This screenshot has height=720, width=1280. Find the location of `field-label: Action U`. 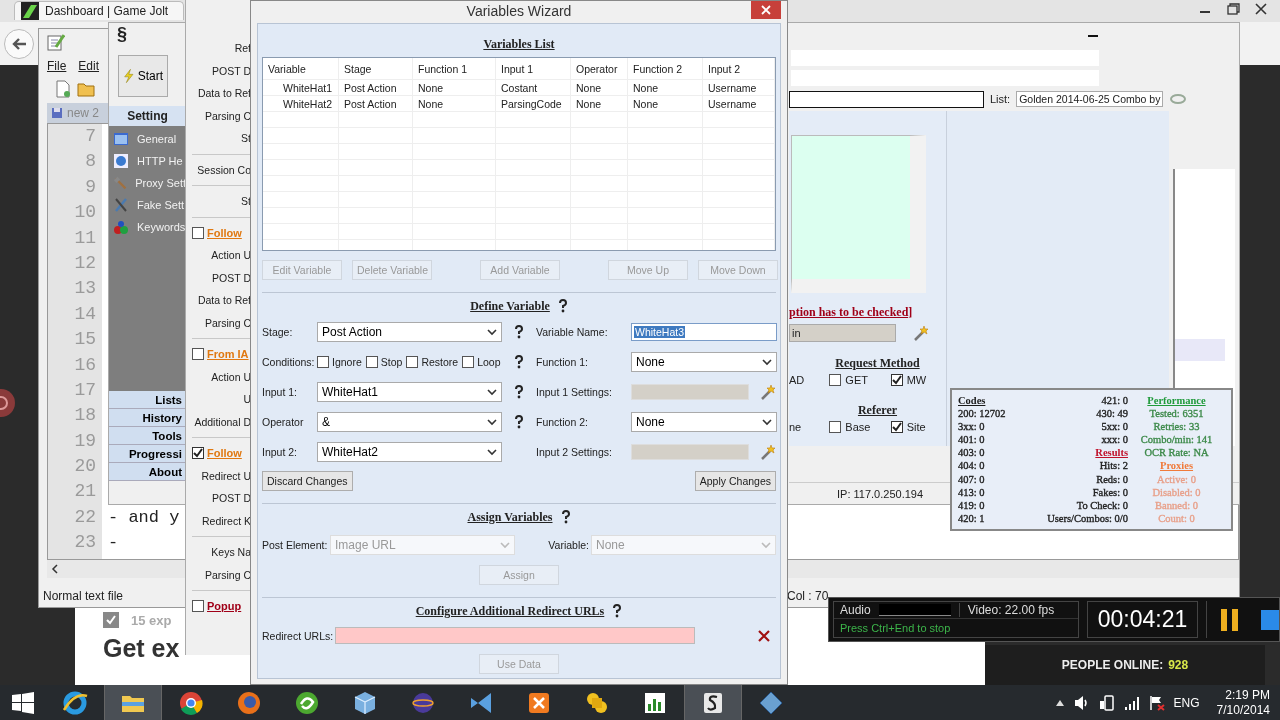

field-label: Action U is located at coordinates (231, 376).